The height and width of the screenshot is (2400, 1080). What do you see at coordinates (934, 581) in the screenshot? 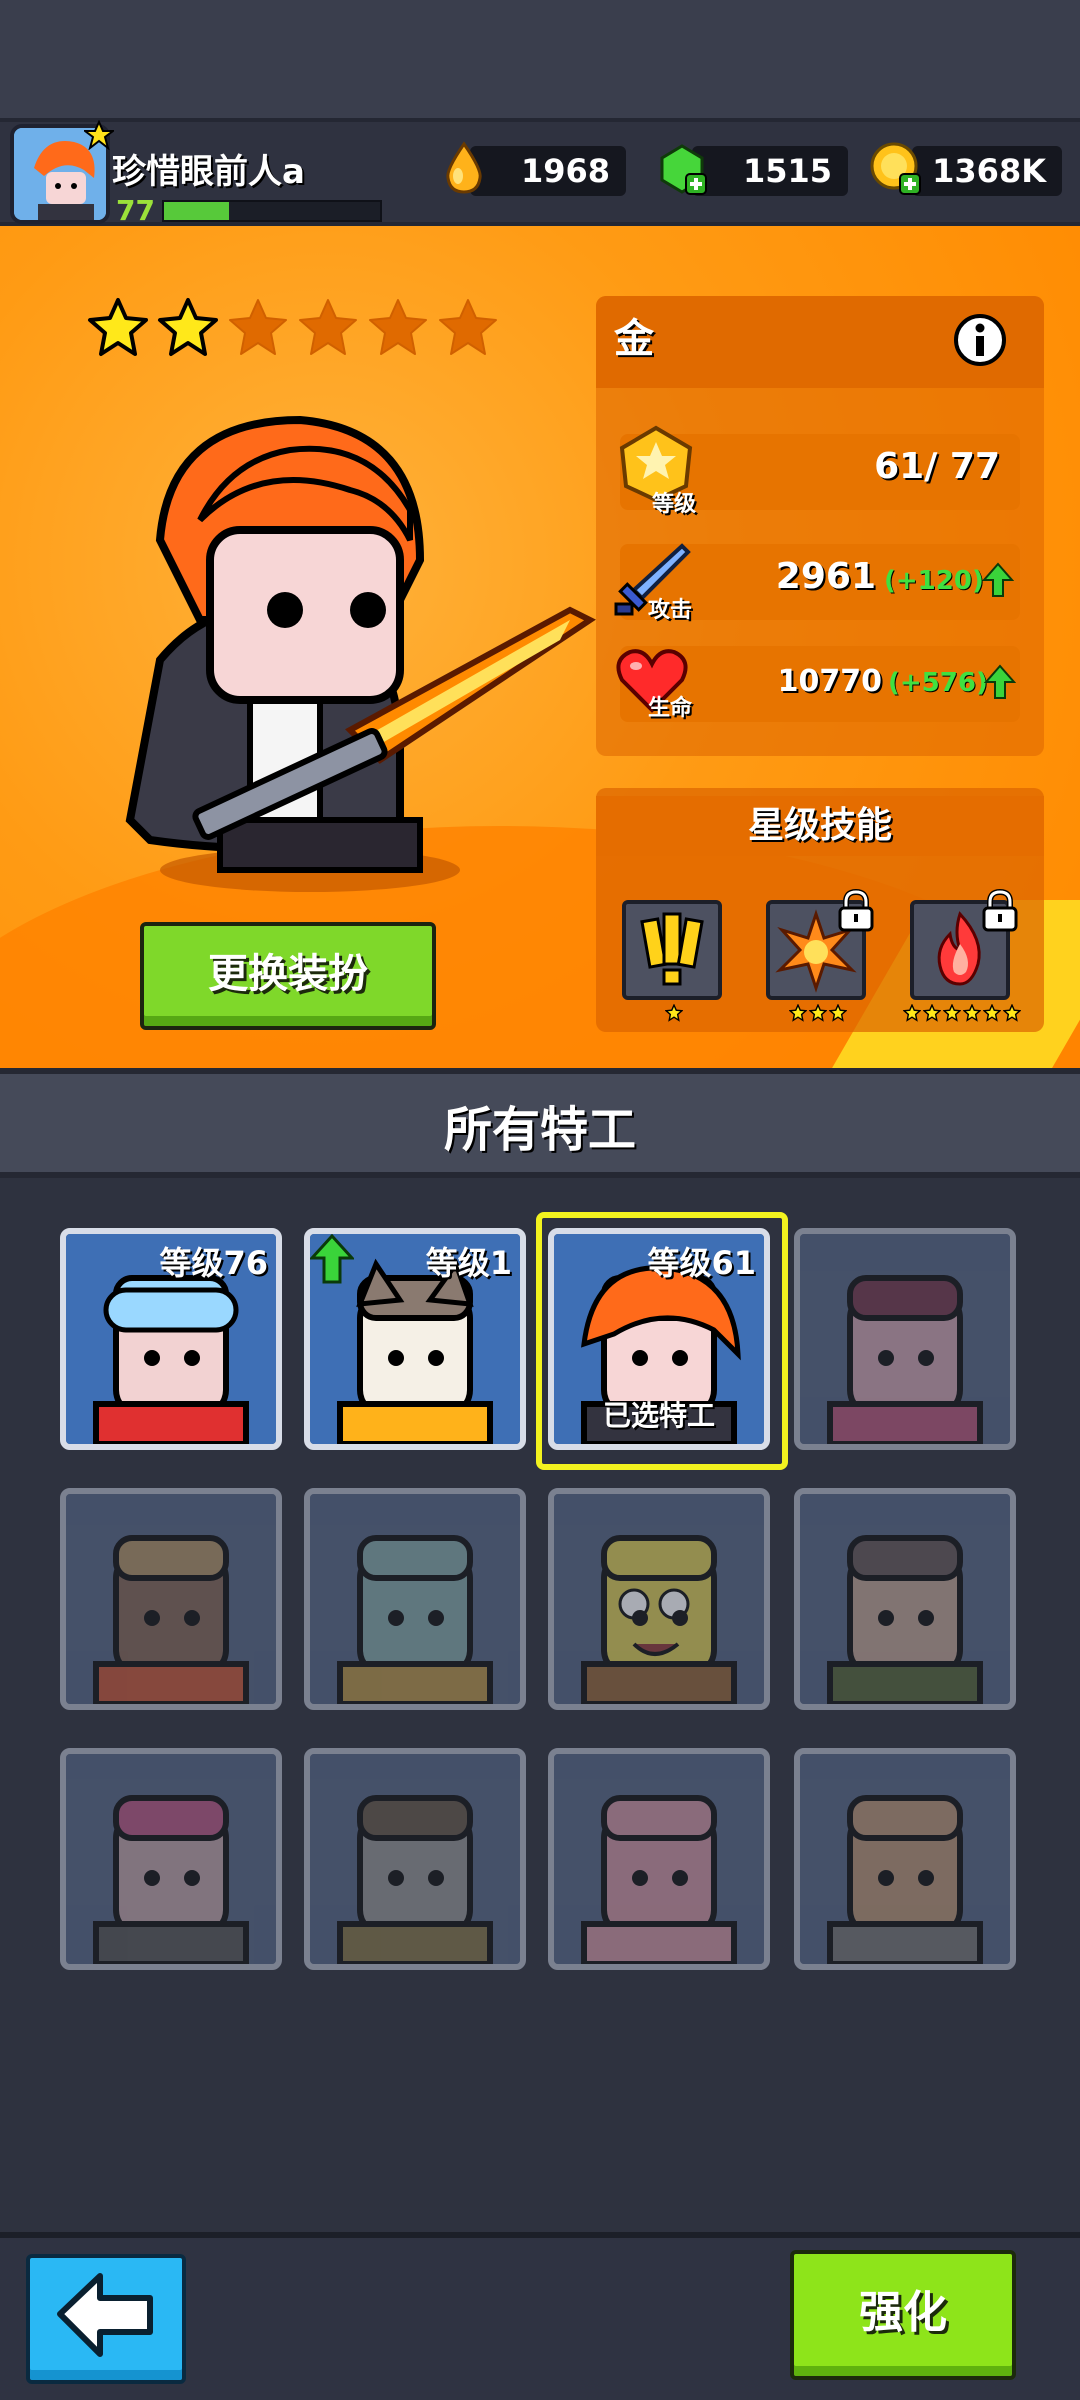
I see `hero-attack-bonus: (+120)` at bounding box center [934, 581].